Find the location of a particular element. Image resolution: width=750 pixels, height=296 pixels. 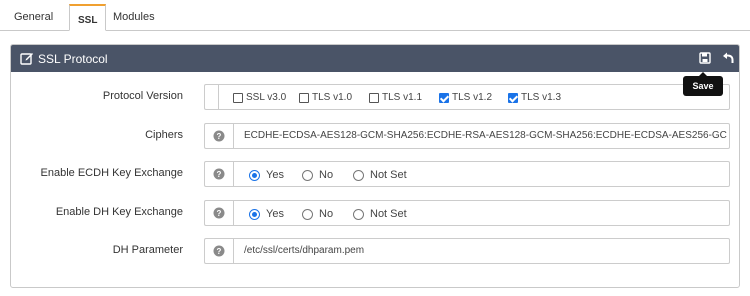

dh-radio-no: No is located at coordinates (317, 214).